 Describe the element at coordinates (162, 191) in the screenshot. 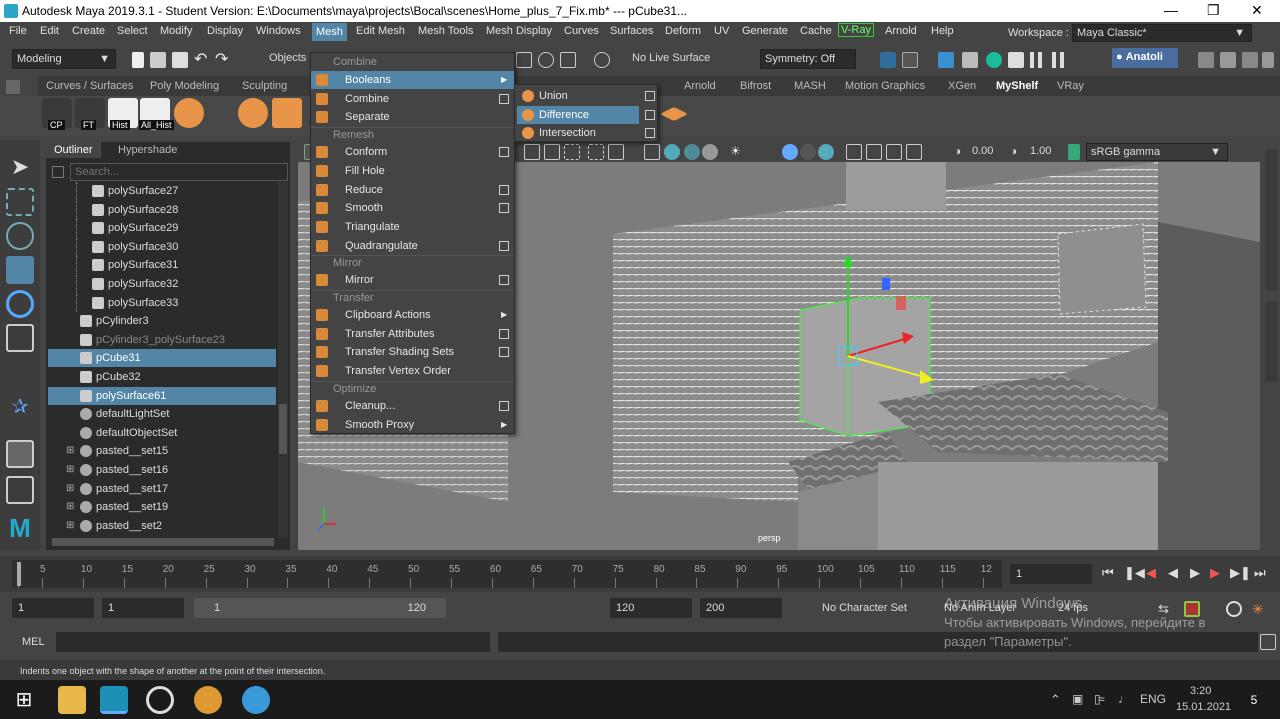

I see `outliner-row: polySurface27` at that location.